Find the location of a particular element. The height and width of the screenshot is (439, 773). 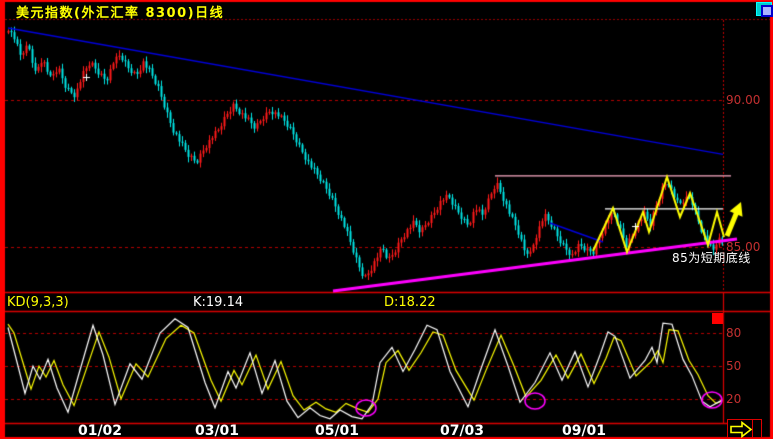

kd-axis-label: 20 is located at coordinates (734, 399).